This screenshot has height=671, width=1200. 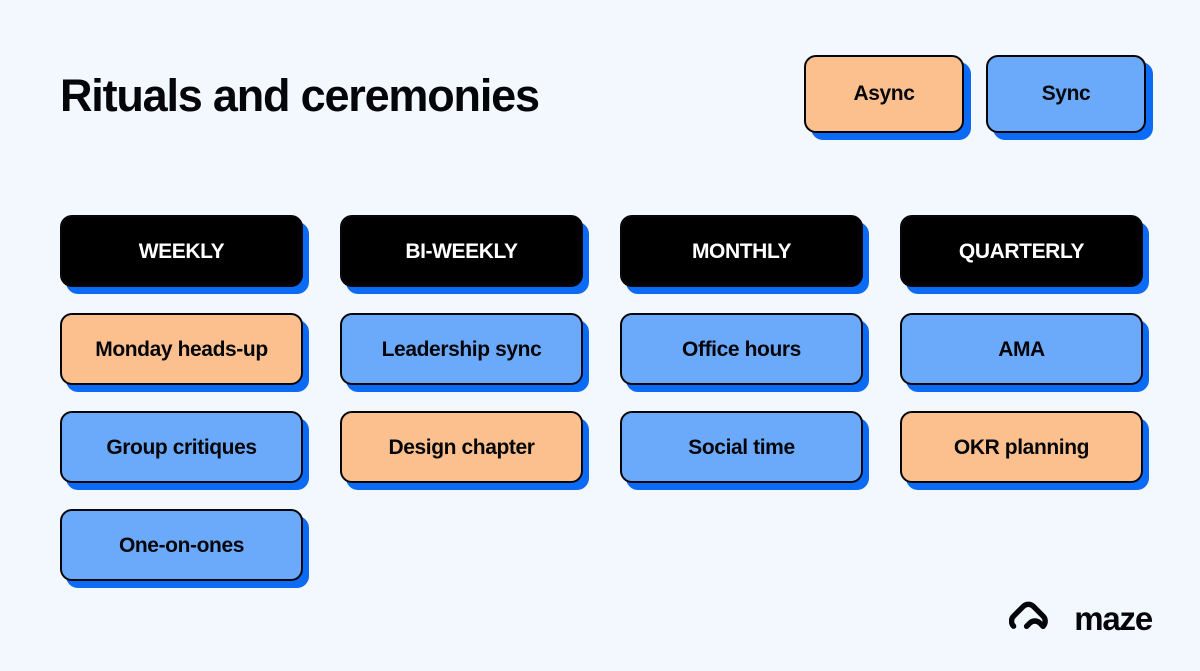 I want to click on ritual-card: OKR planning, so click(x=1021, y=447).